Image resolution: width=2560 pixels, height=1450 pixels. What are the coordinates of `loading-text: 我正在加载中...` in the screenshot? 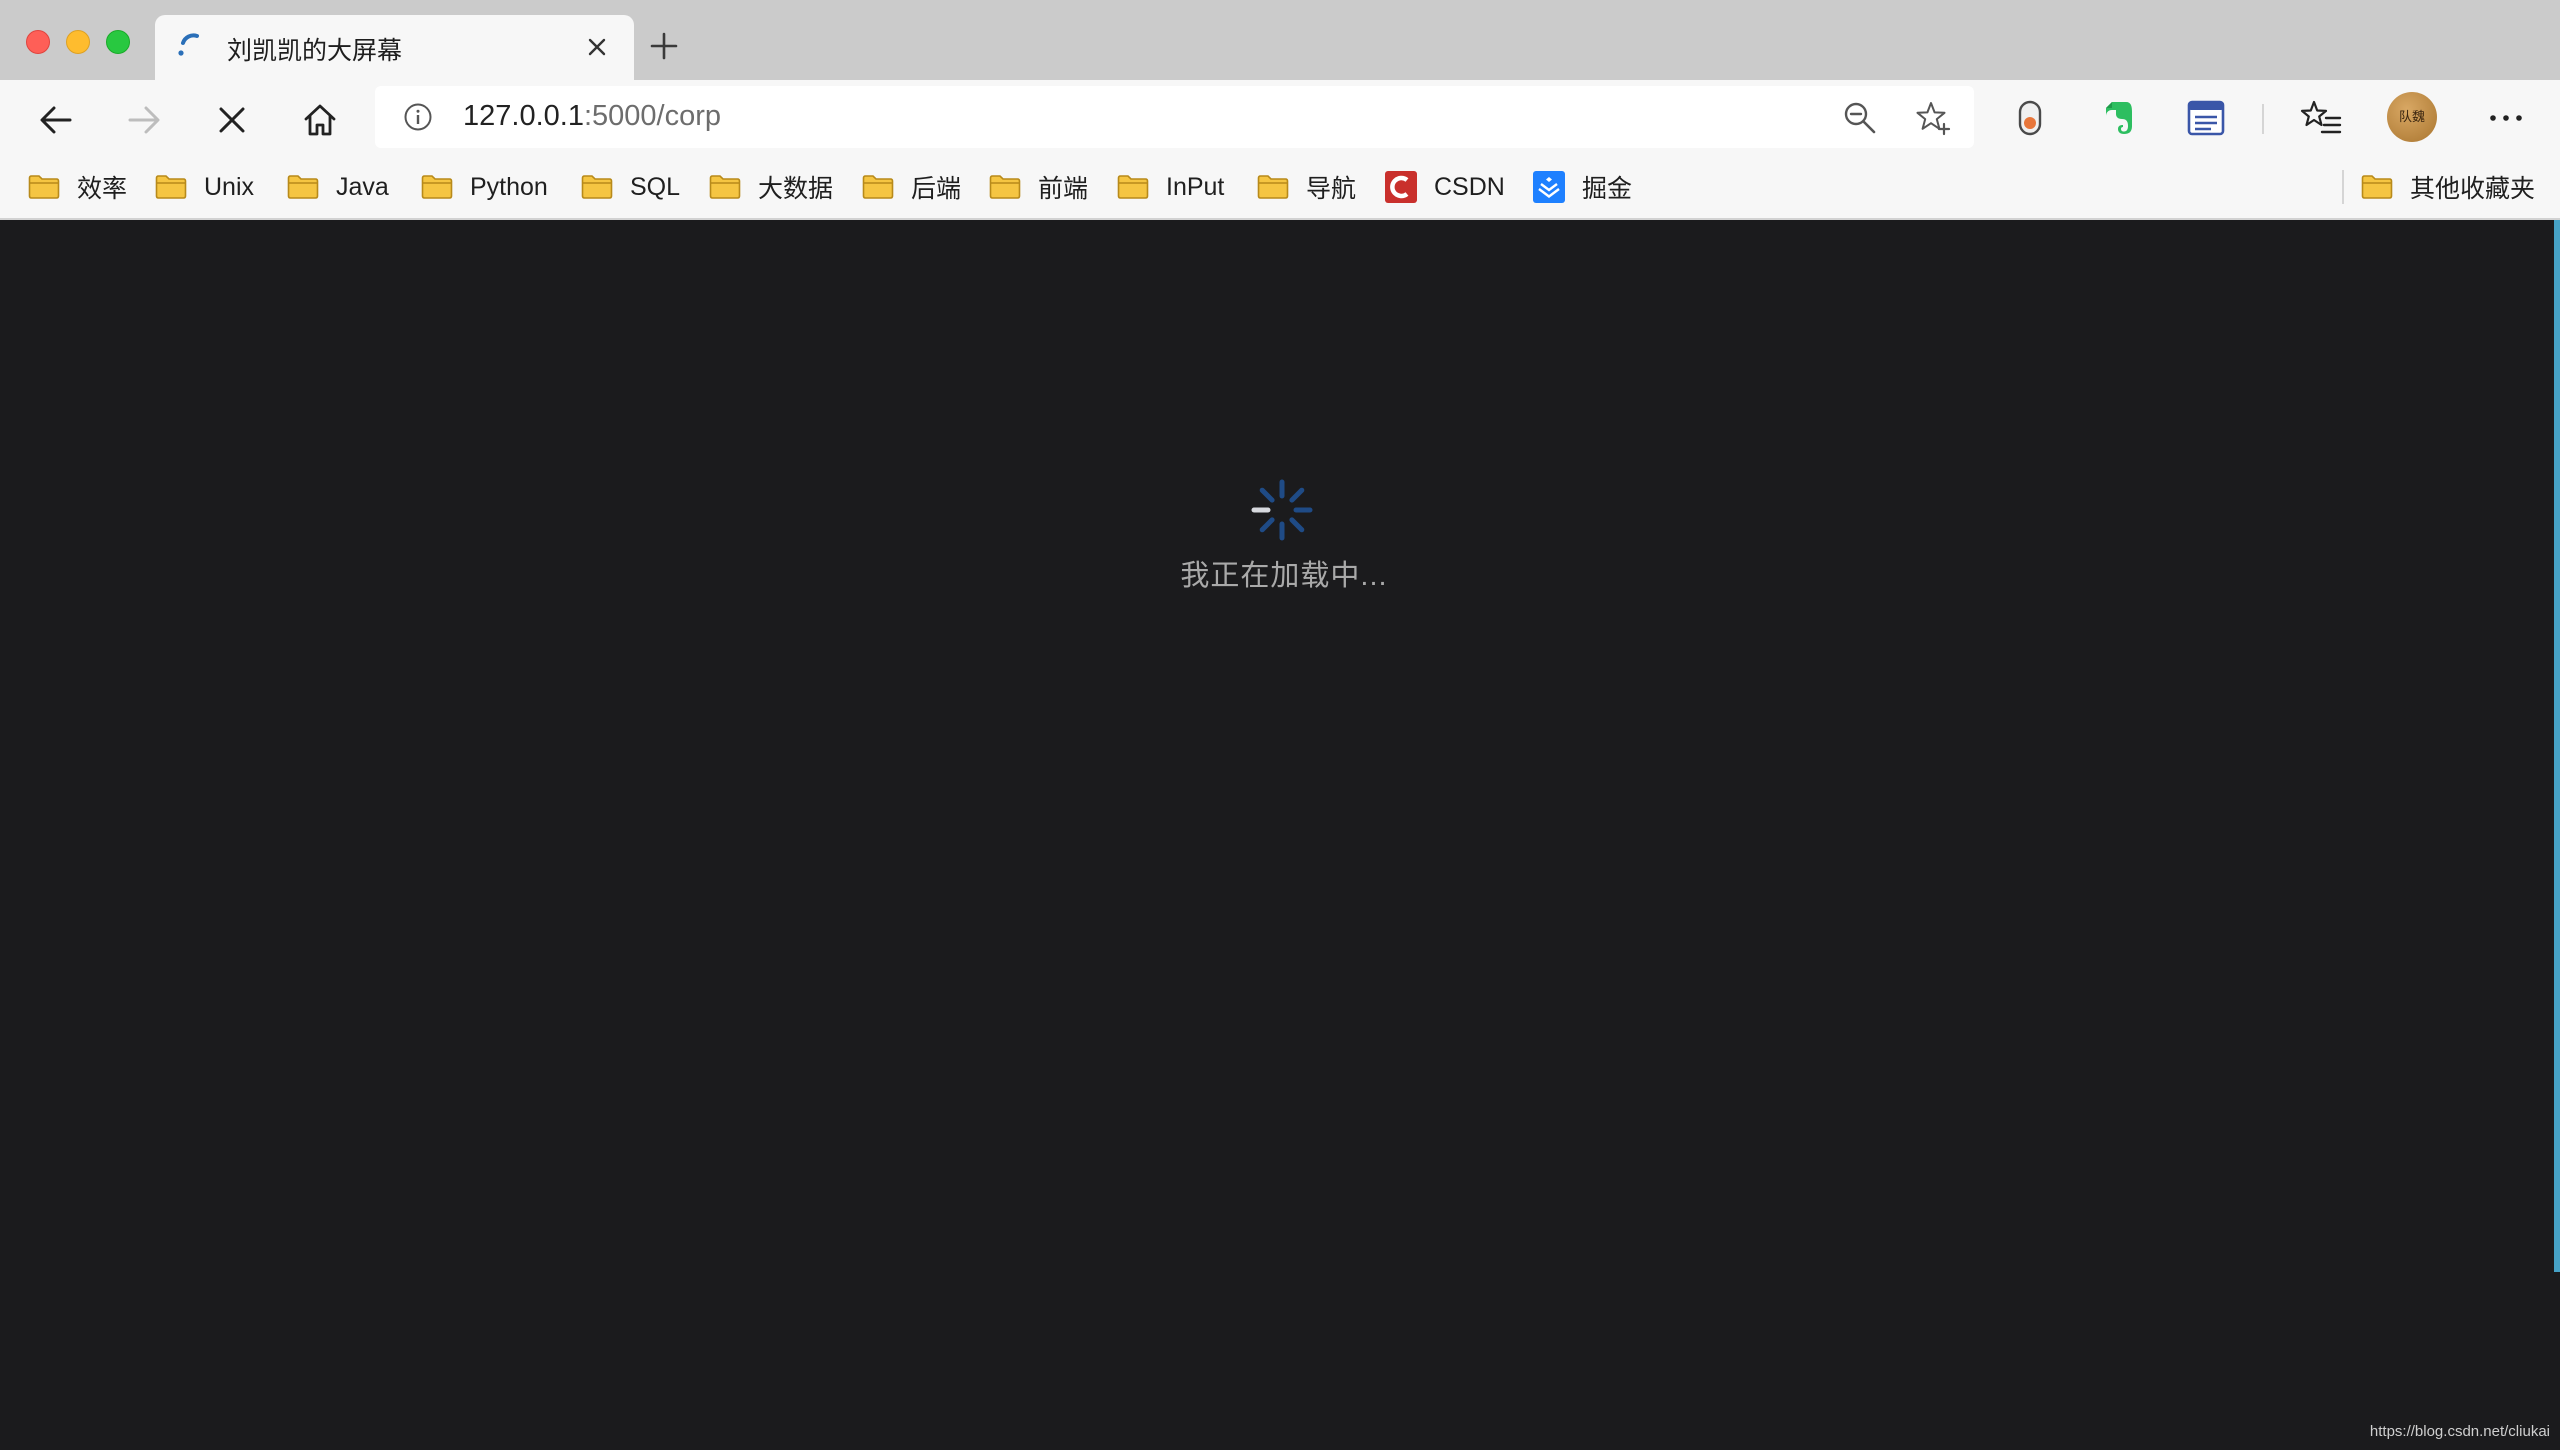 It's located at (1284, 576).